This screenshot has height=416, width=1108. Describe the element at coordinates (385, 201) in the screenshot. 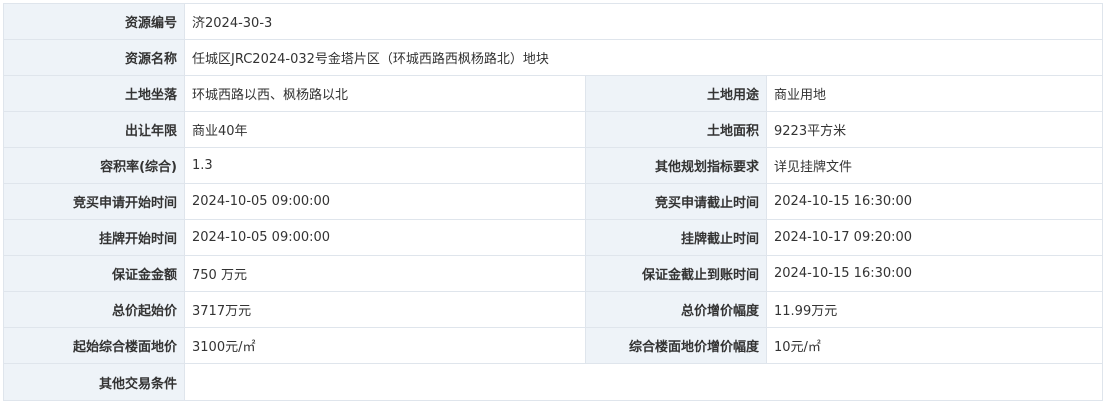

I see `bid-apply-start-value: 2024-10-05 09:00:00` at that location.